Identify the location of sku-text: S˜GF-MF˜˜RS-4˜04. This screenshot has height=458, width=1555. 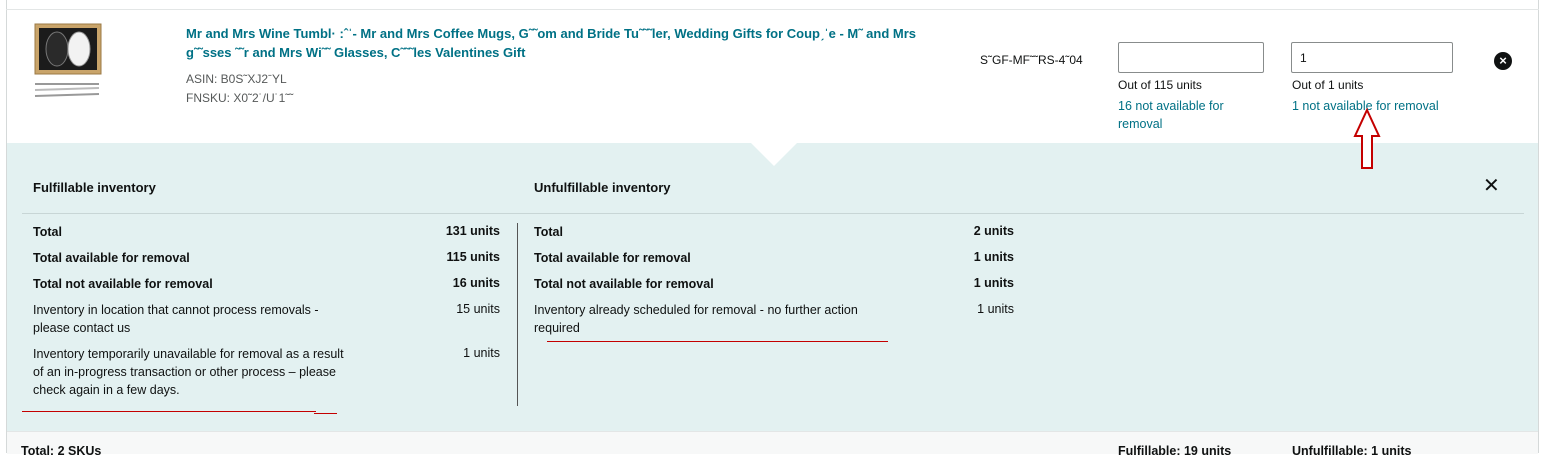
(1031, 60).